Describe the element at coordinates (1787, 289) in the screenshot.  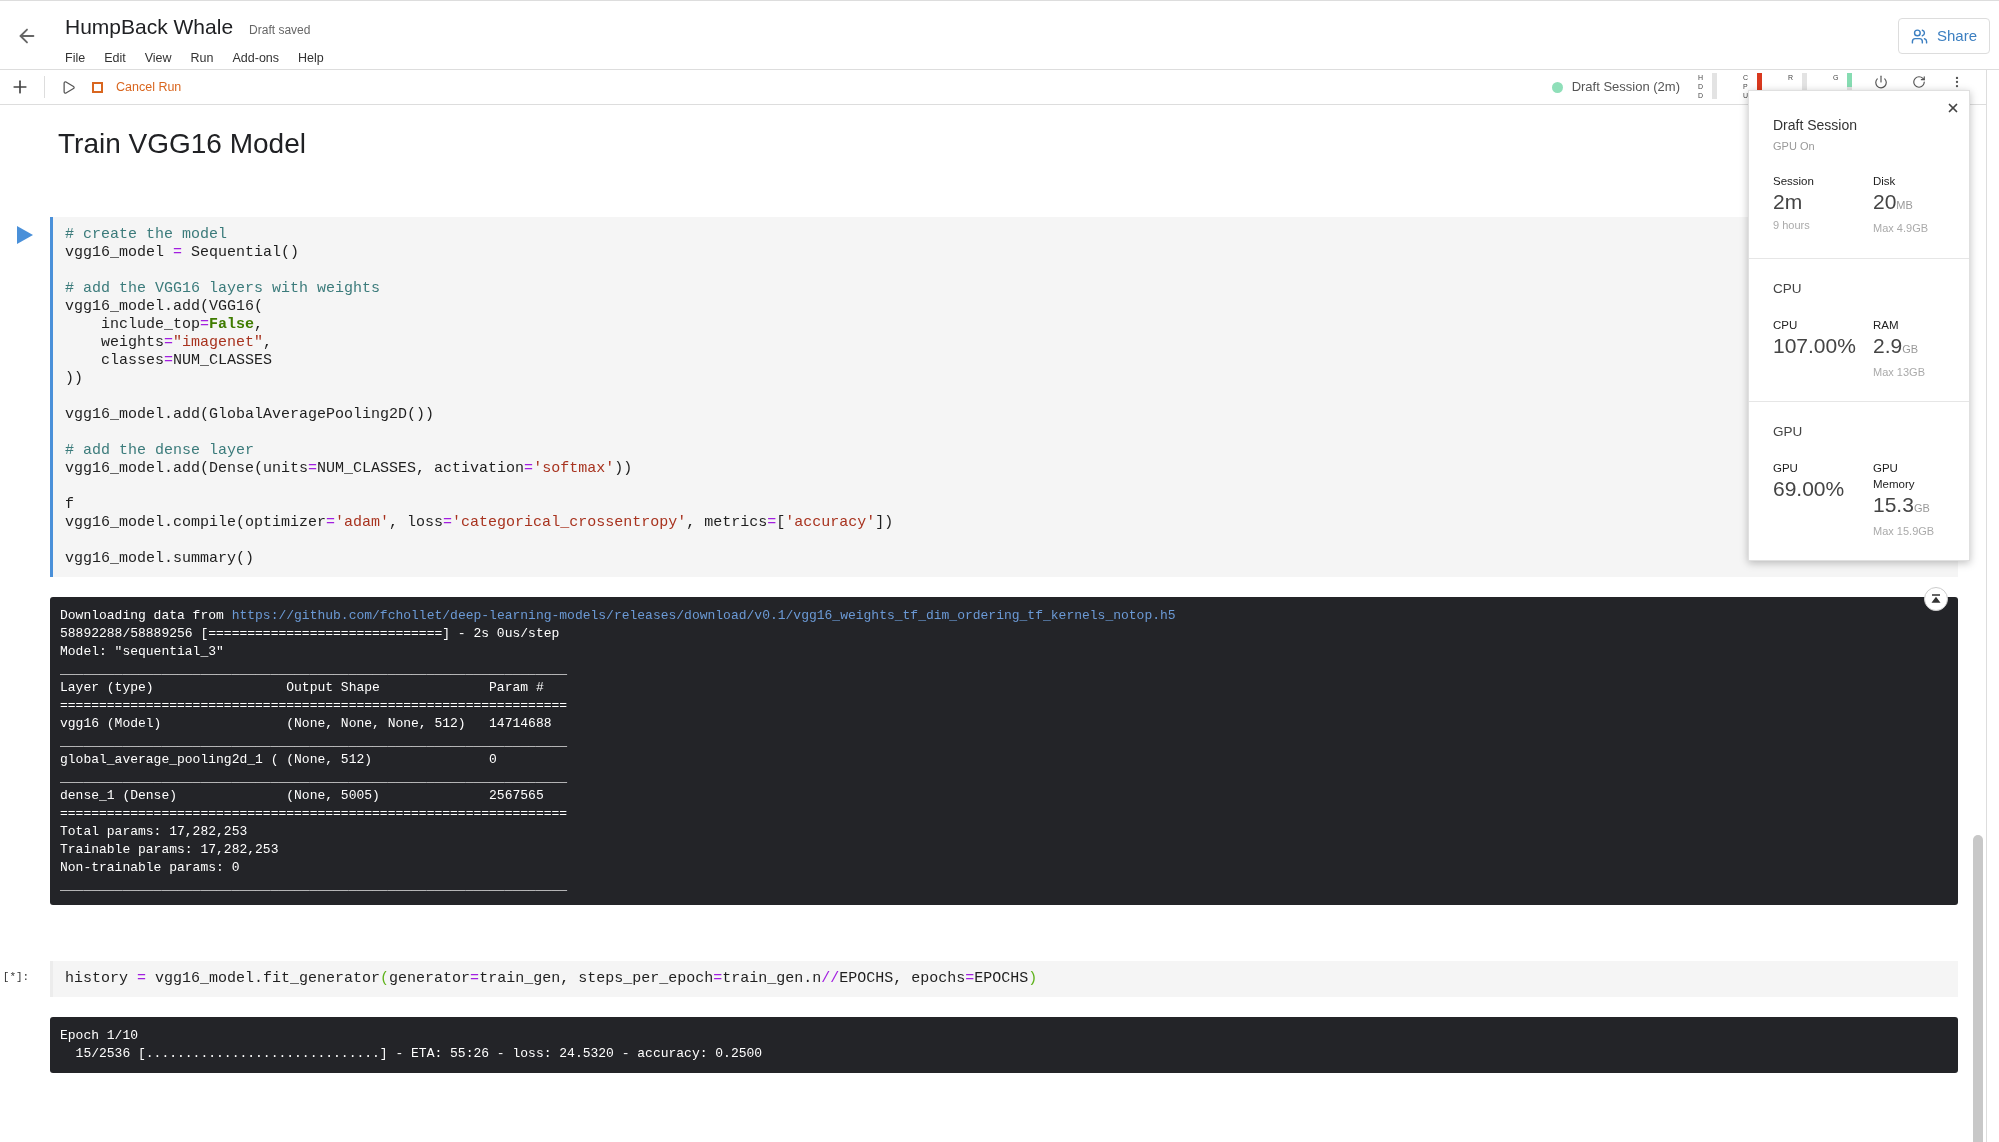
I see `section-title: CPU` at that location.